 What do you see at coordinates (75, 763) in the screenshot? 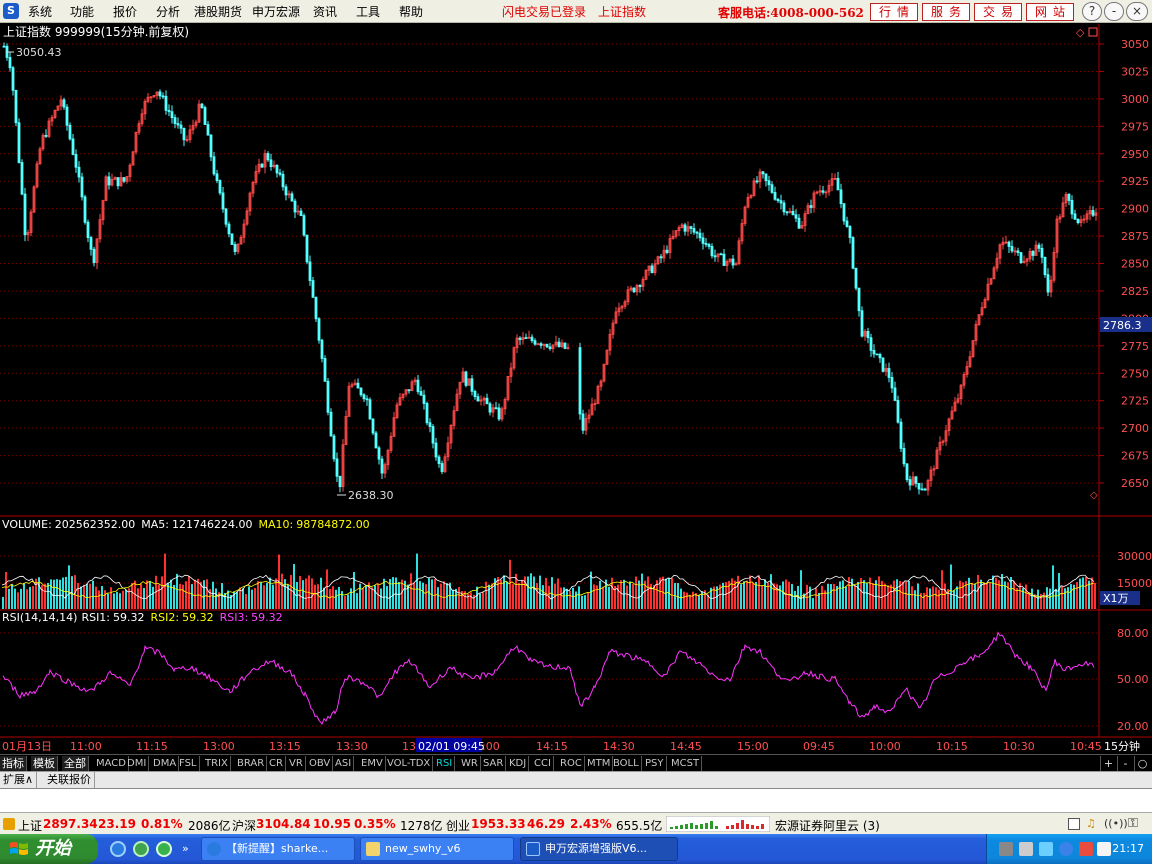
I see `tab-all: 全部` at bounding box center [75, 763].